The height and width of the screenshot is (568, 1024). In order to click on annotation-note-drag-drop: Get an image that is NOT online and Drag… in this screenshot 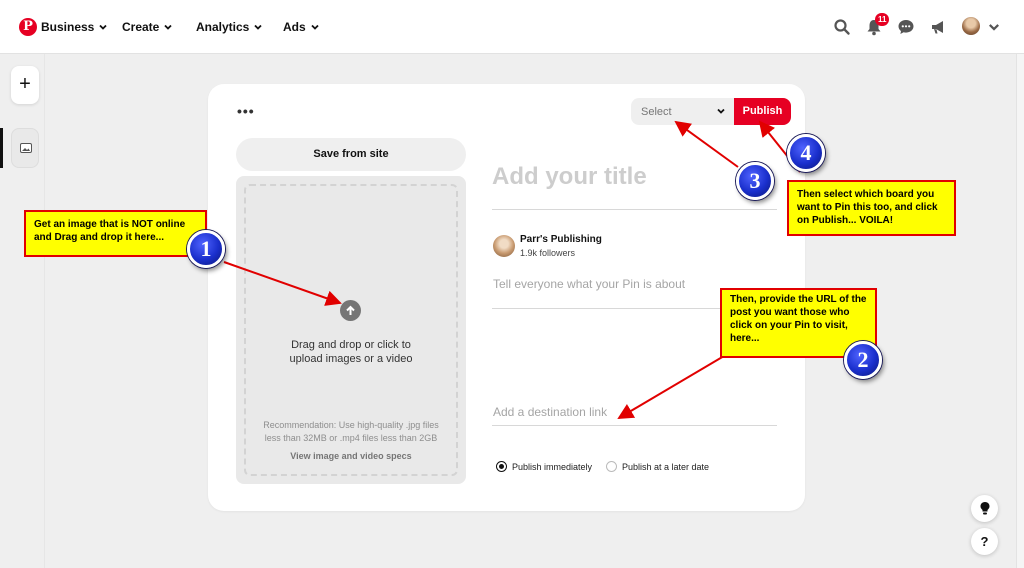, I will do `click(115, 233)`.